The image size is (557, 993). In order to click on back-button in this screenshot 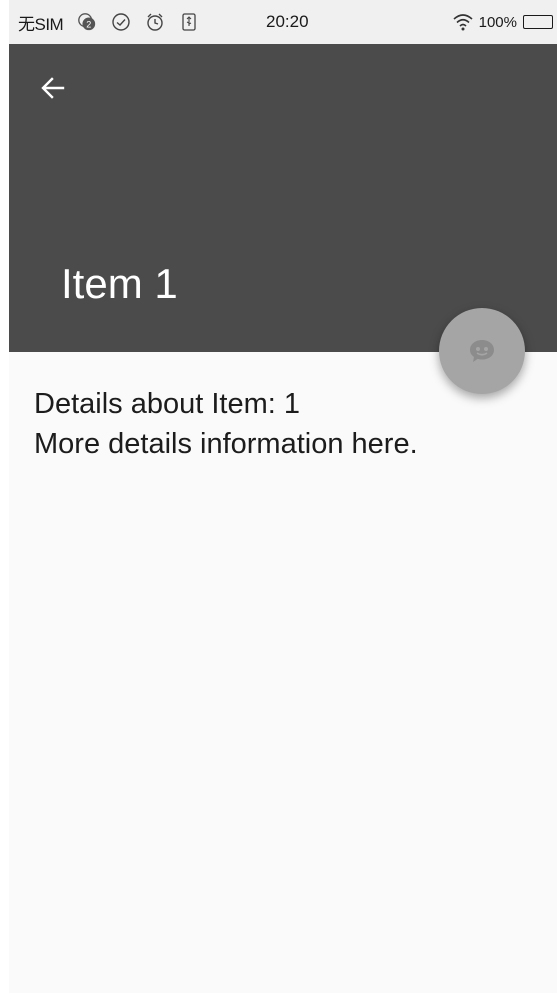, I will do `click(53, 88)`.